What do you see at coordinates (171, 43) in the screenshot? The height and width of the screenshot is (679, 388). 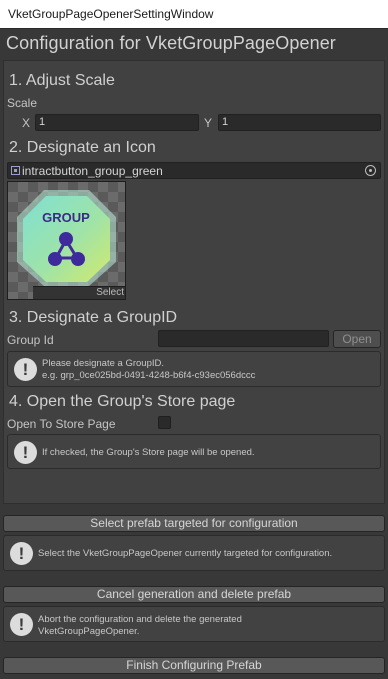 I see `page-title: Configuration for VketGroupPageOpener` at bounding box center [171, 43].